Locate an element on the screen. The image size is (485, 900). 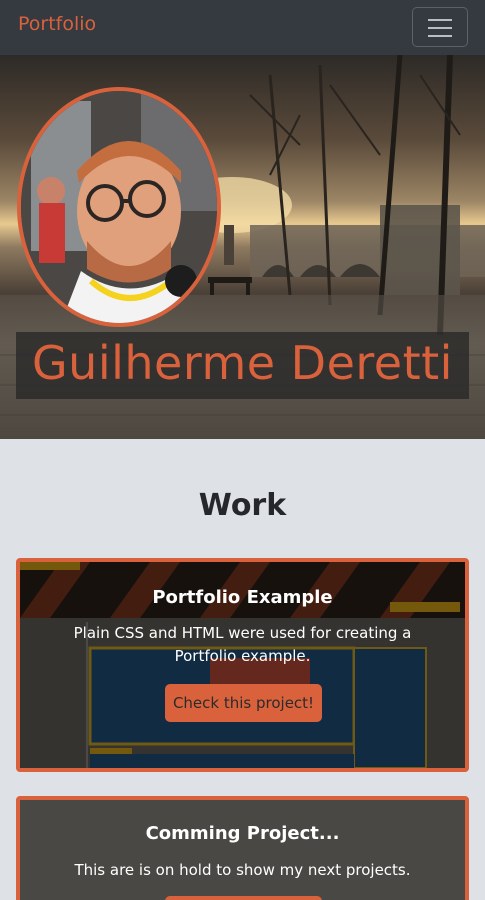
name-banner: Guilherme Deretti is located at coordinates (242, 365).